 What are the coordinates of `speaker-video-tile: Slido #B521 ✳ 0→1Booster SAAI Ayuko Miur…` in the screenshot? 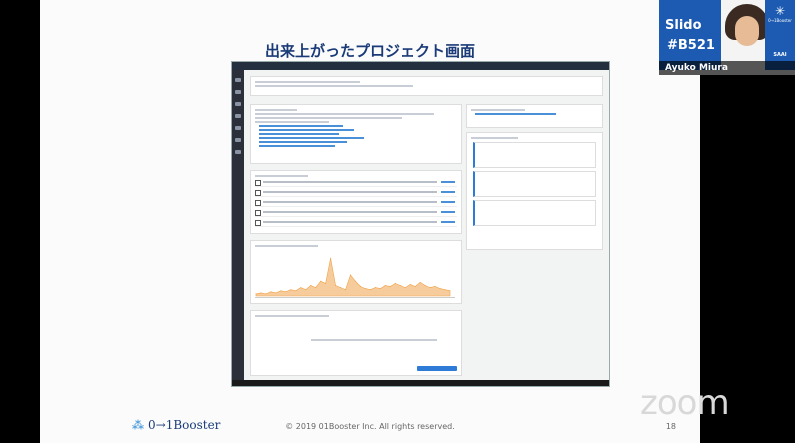 It's located at (727, 37).